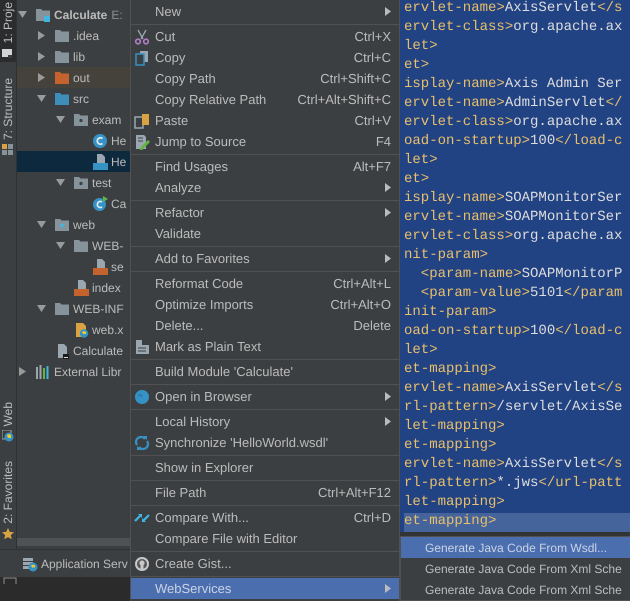 Image resolution: width=630 pixels, height=601 pixels. What do you see at coordinates (265, 538) in the screenshot?
I see `menu-item: Compare File with Editor` at bounding box center [265, 538].